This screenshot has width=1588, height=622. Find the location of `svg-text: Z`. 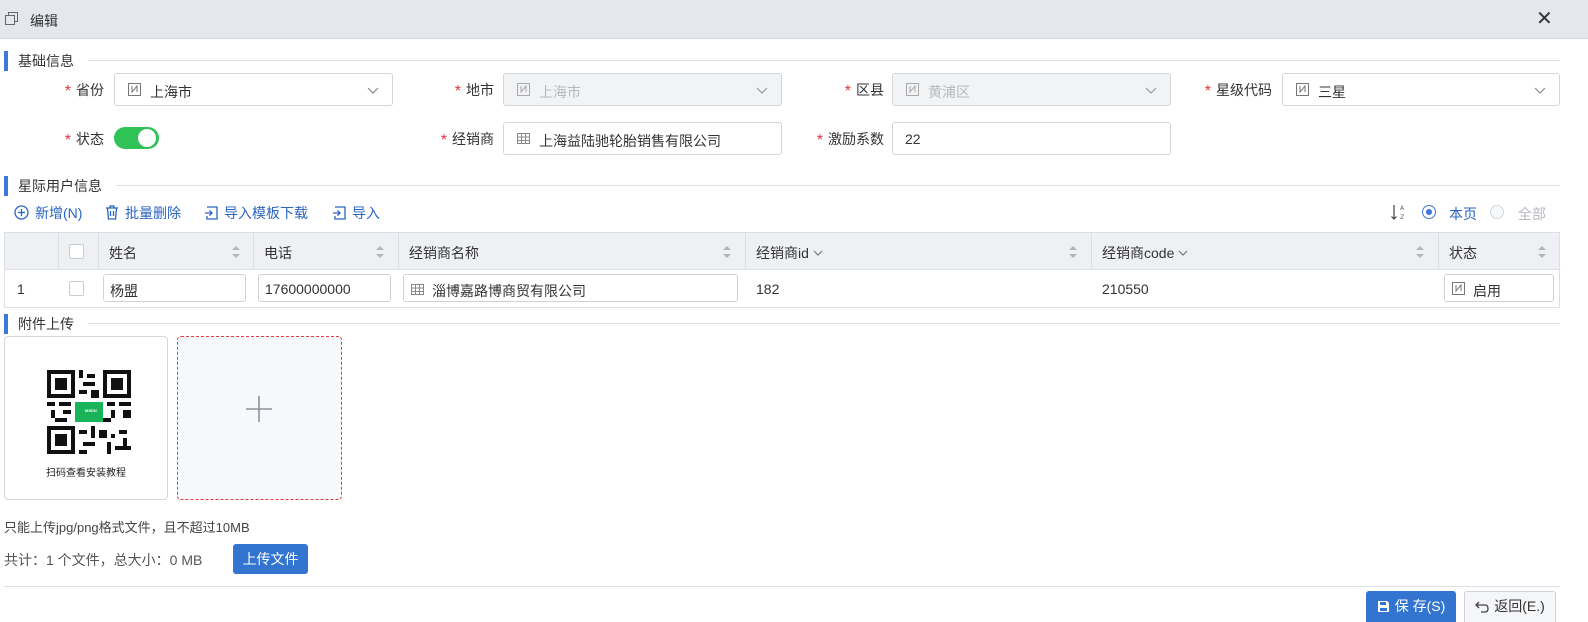

svg-text: Z is located at coordinates (1402, 217).